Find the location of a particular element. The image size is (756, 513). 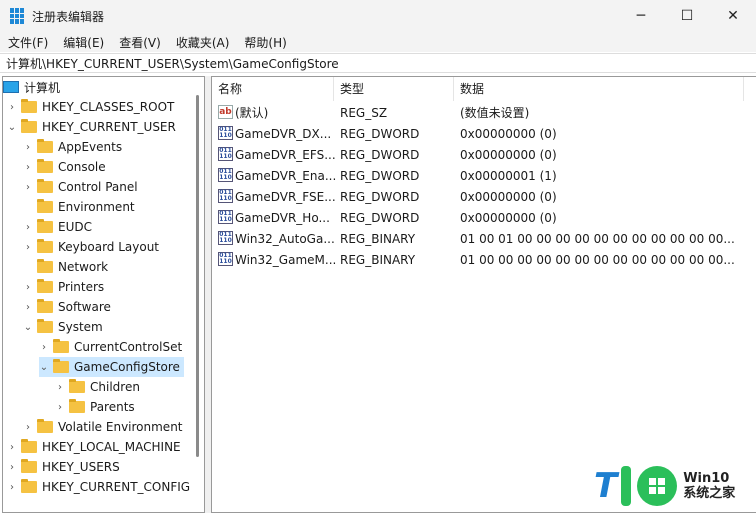

column-header-type: 类型 is located at coordinates (394, 89).